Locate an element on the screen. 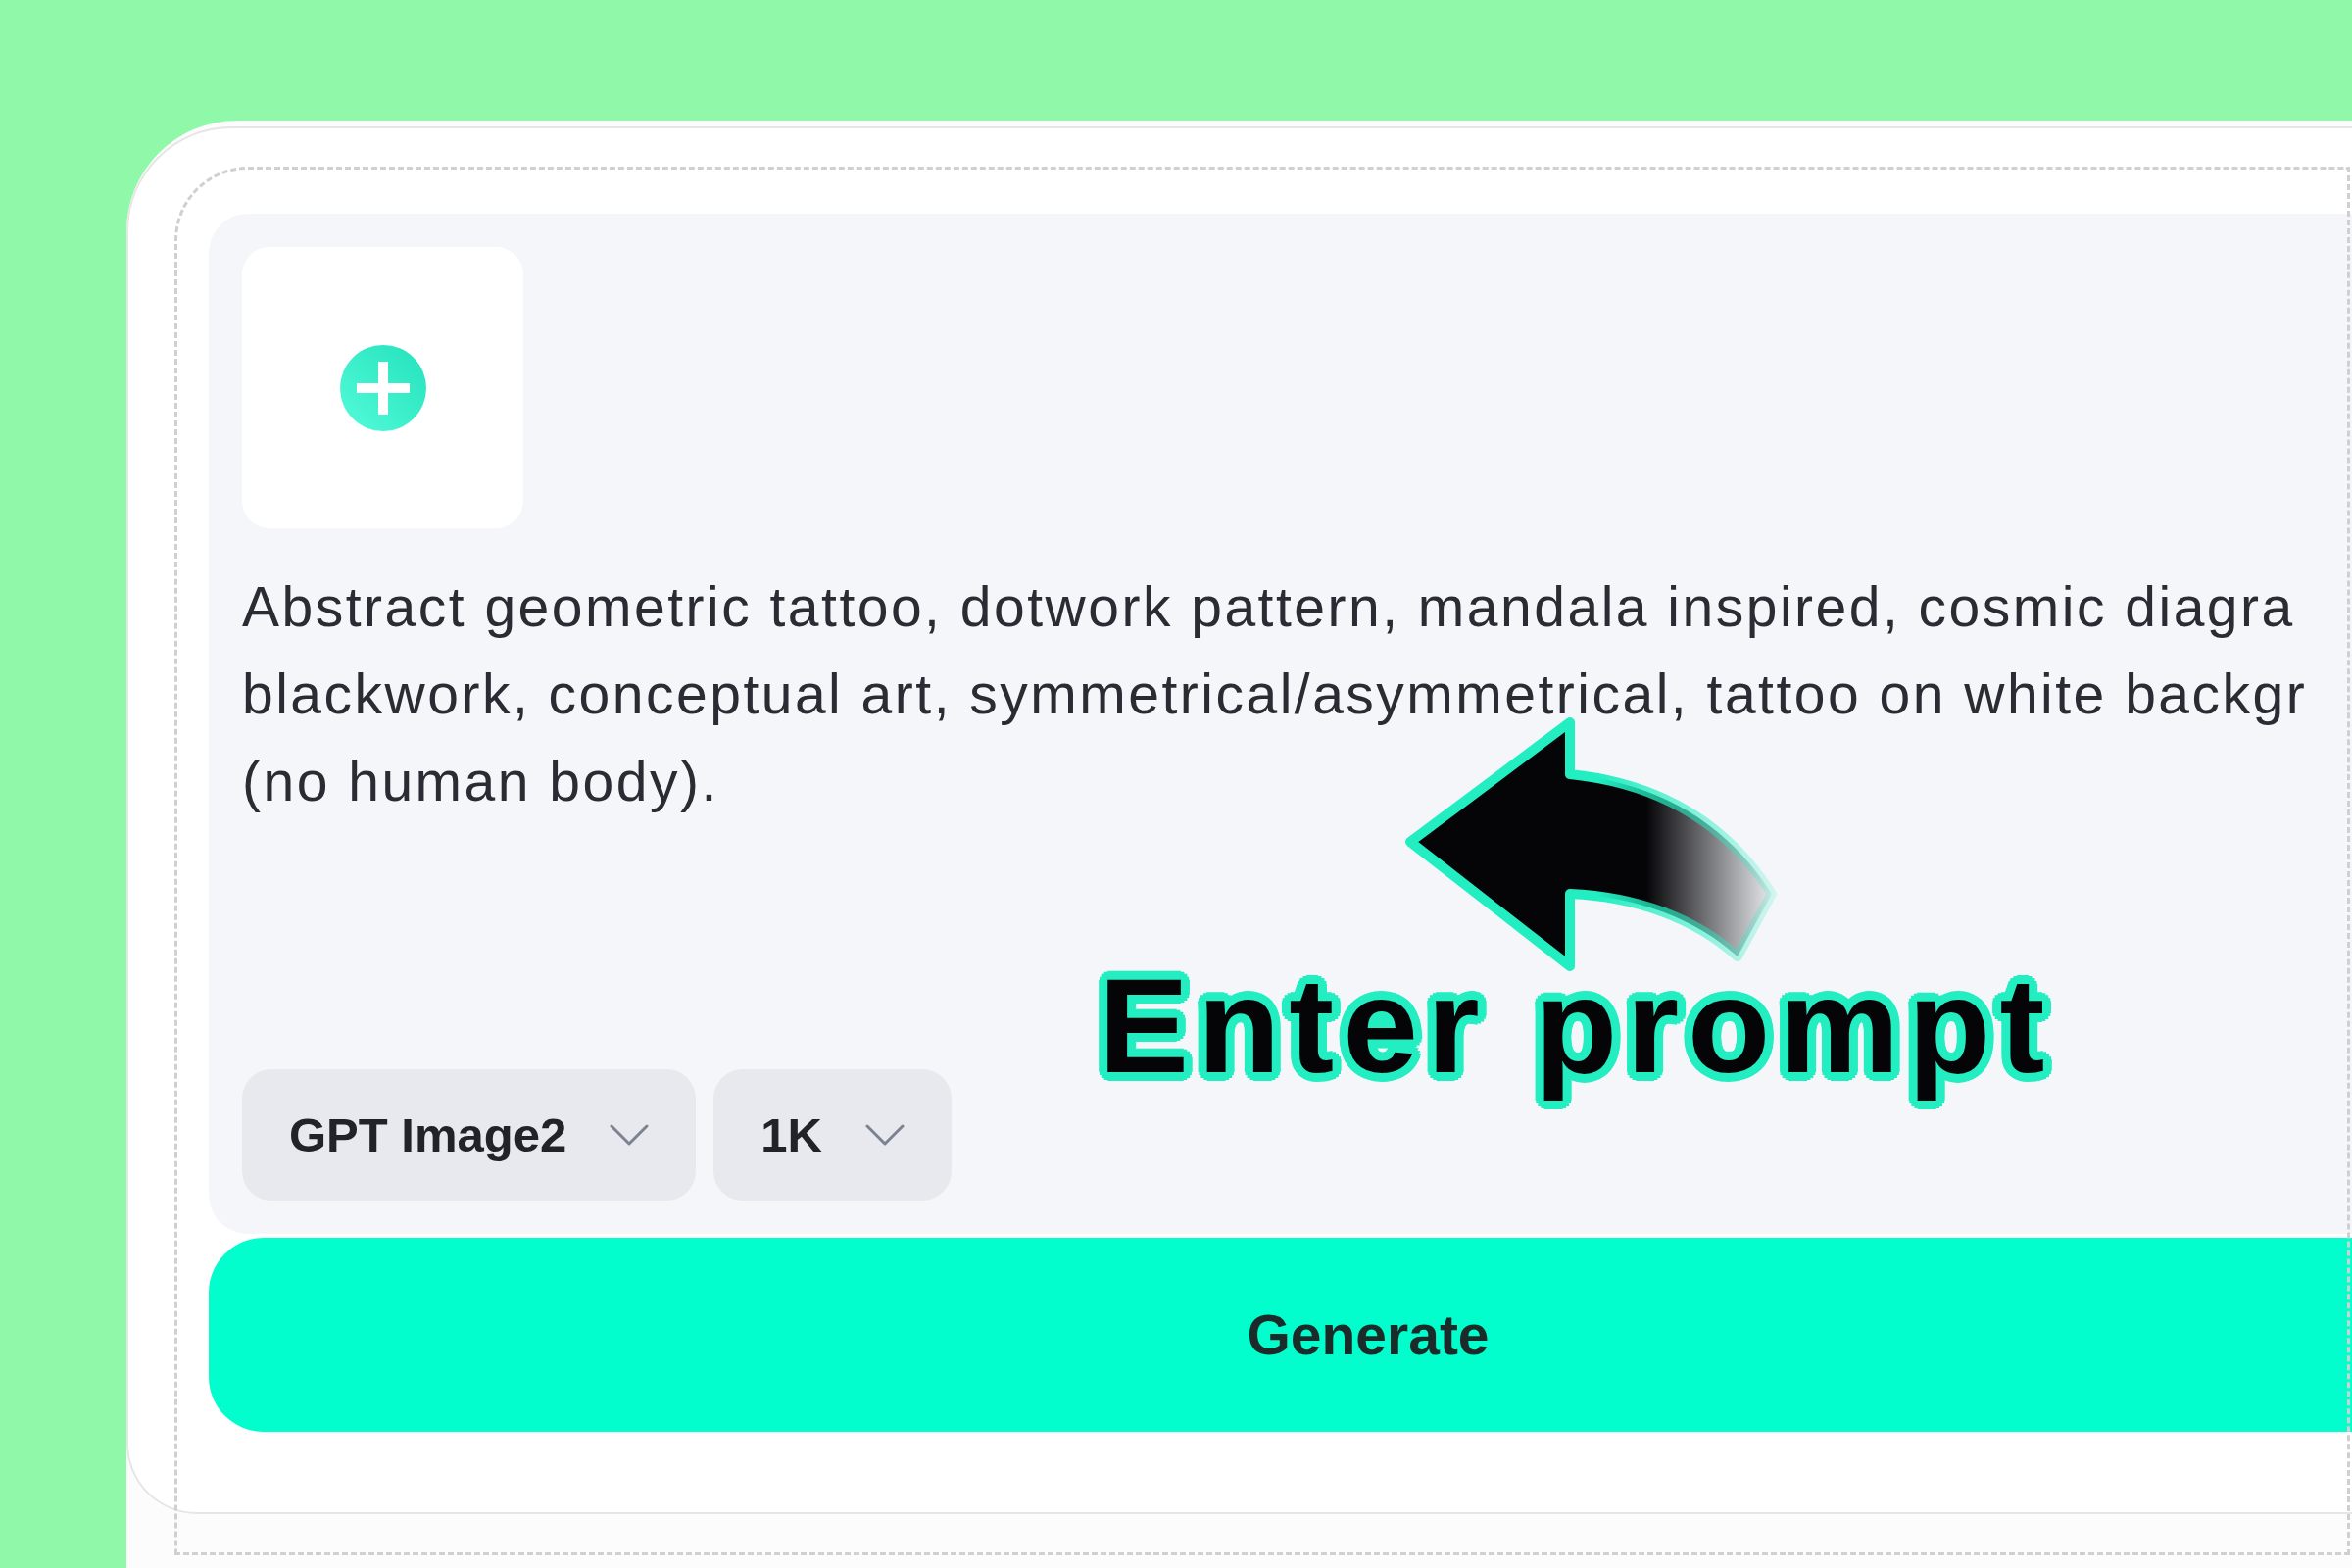  generate-button: Generate is located at coordinates (1280, 1335).